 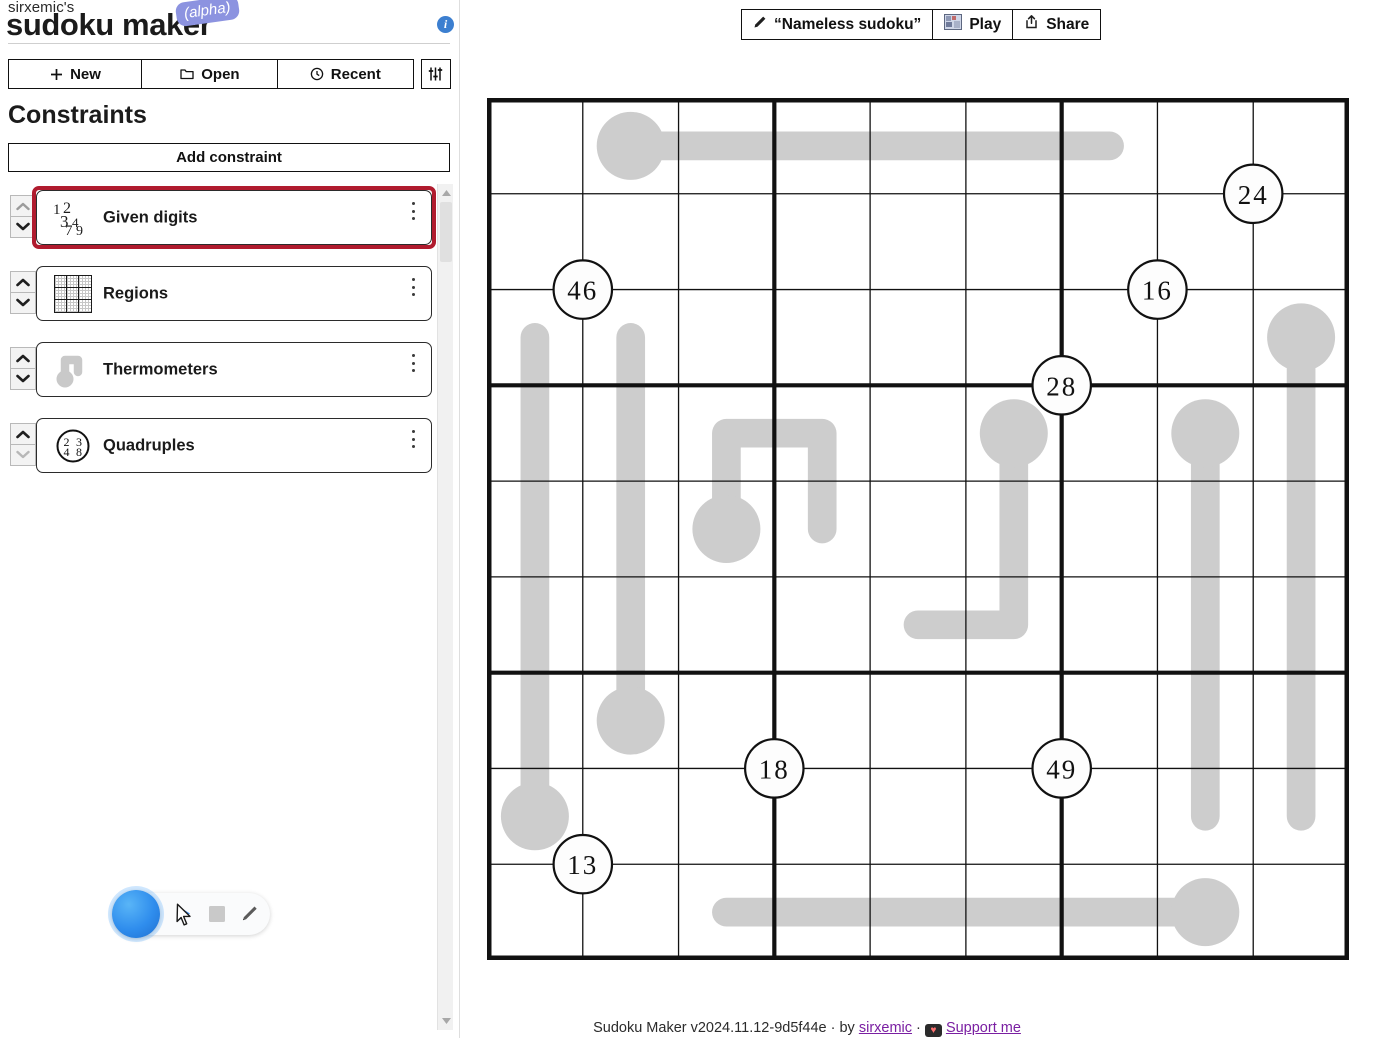 I want to click on recent-button-label: Recent, so click(x=355, y=74).